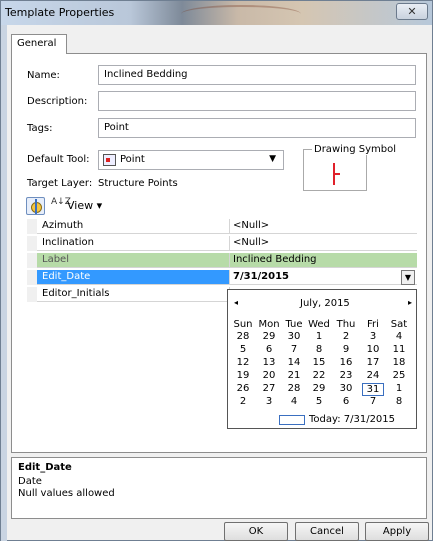  I want to click on day-header: Sat, so click(399, 324).